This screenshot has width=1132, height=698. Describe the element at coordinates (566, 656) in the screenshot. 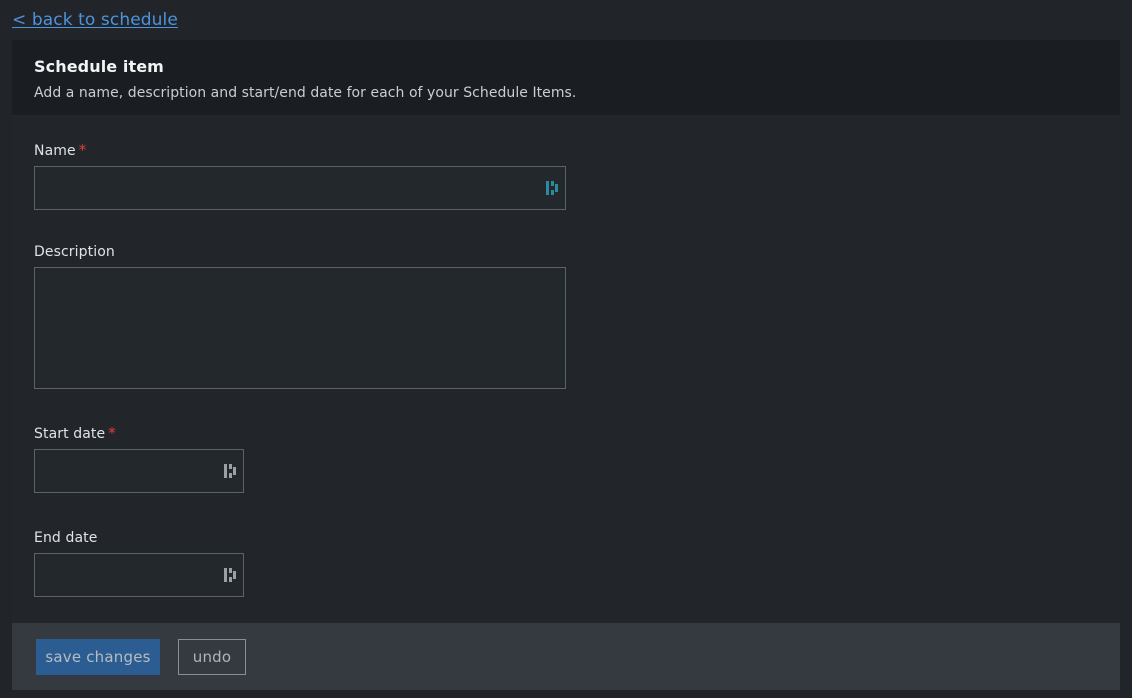

I see `card-footer: save changes undo` at that location.